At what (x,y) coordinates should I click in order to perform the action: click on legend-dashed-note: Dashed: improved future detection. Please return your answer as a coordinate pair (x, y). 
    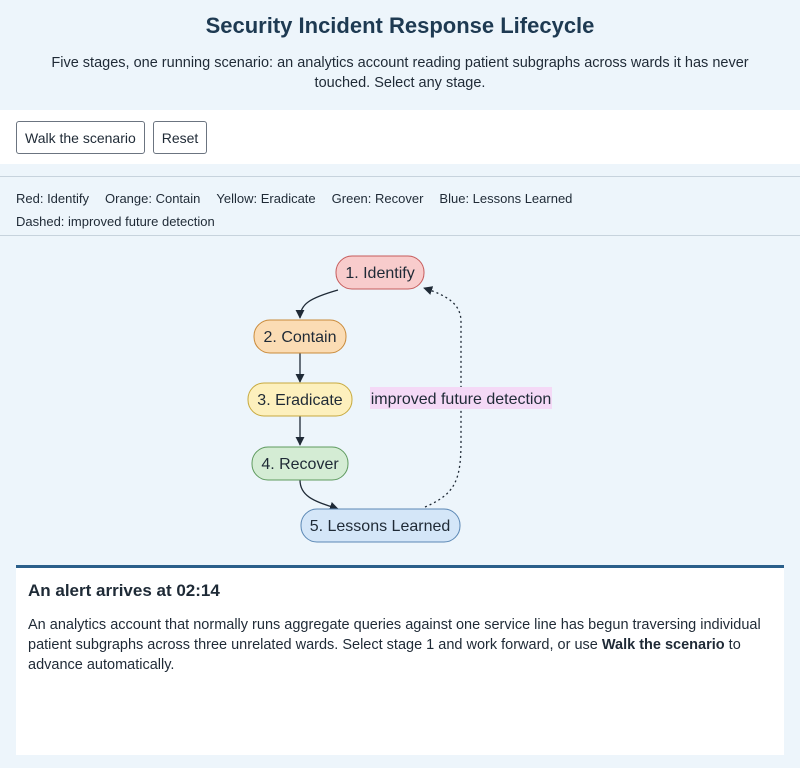
    Looking at the image, I should click on (115, 221).